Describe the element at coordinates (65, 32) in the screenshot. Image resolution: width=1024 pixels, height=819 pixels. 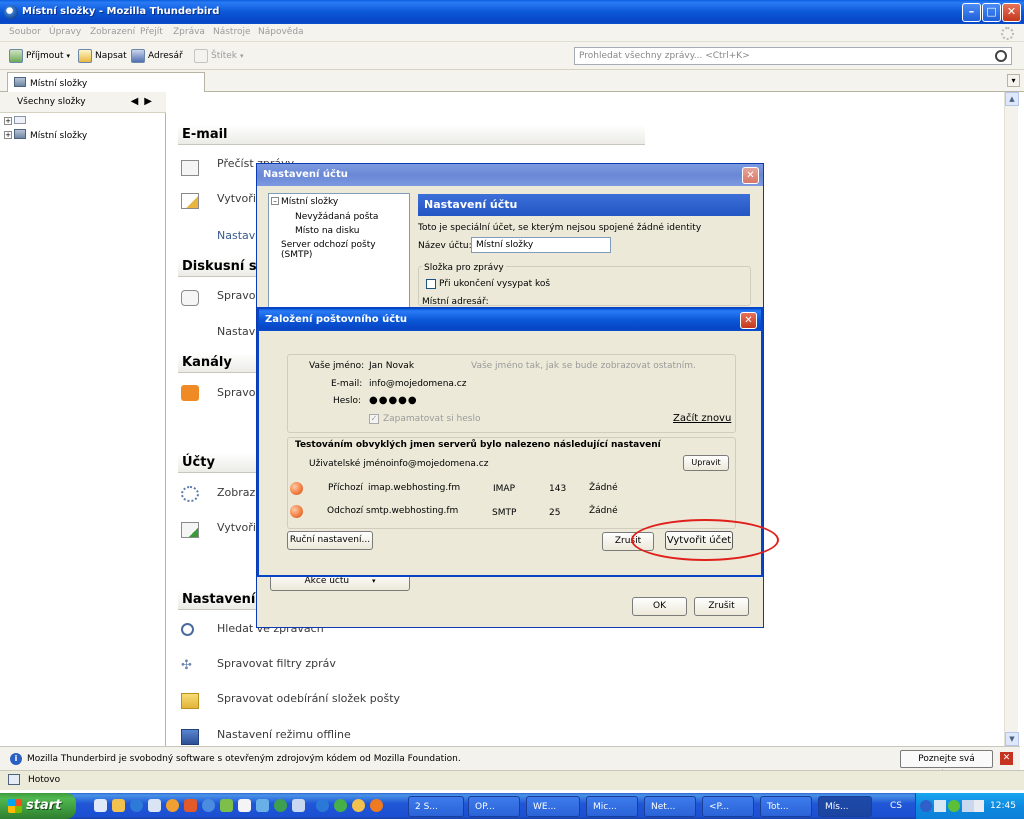
I see `menu-edit: Úpravy` at that location.